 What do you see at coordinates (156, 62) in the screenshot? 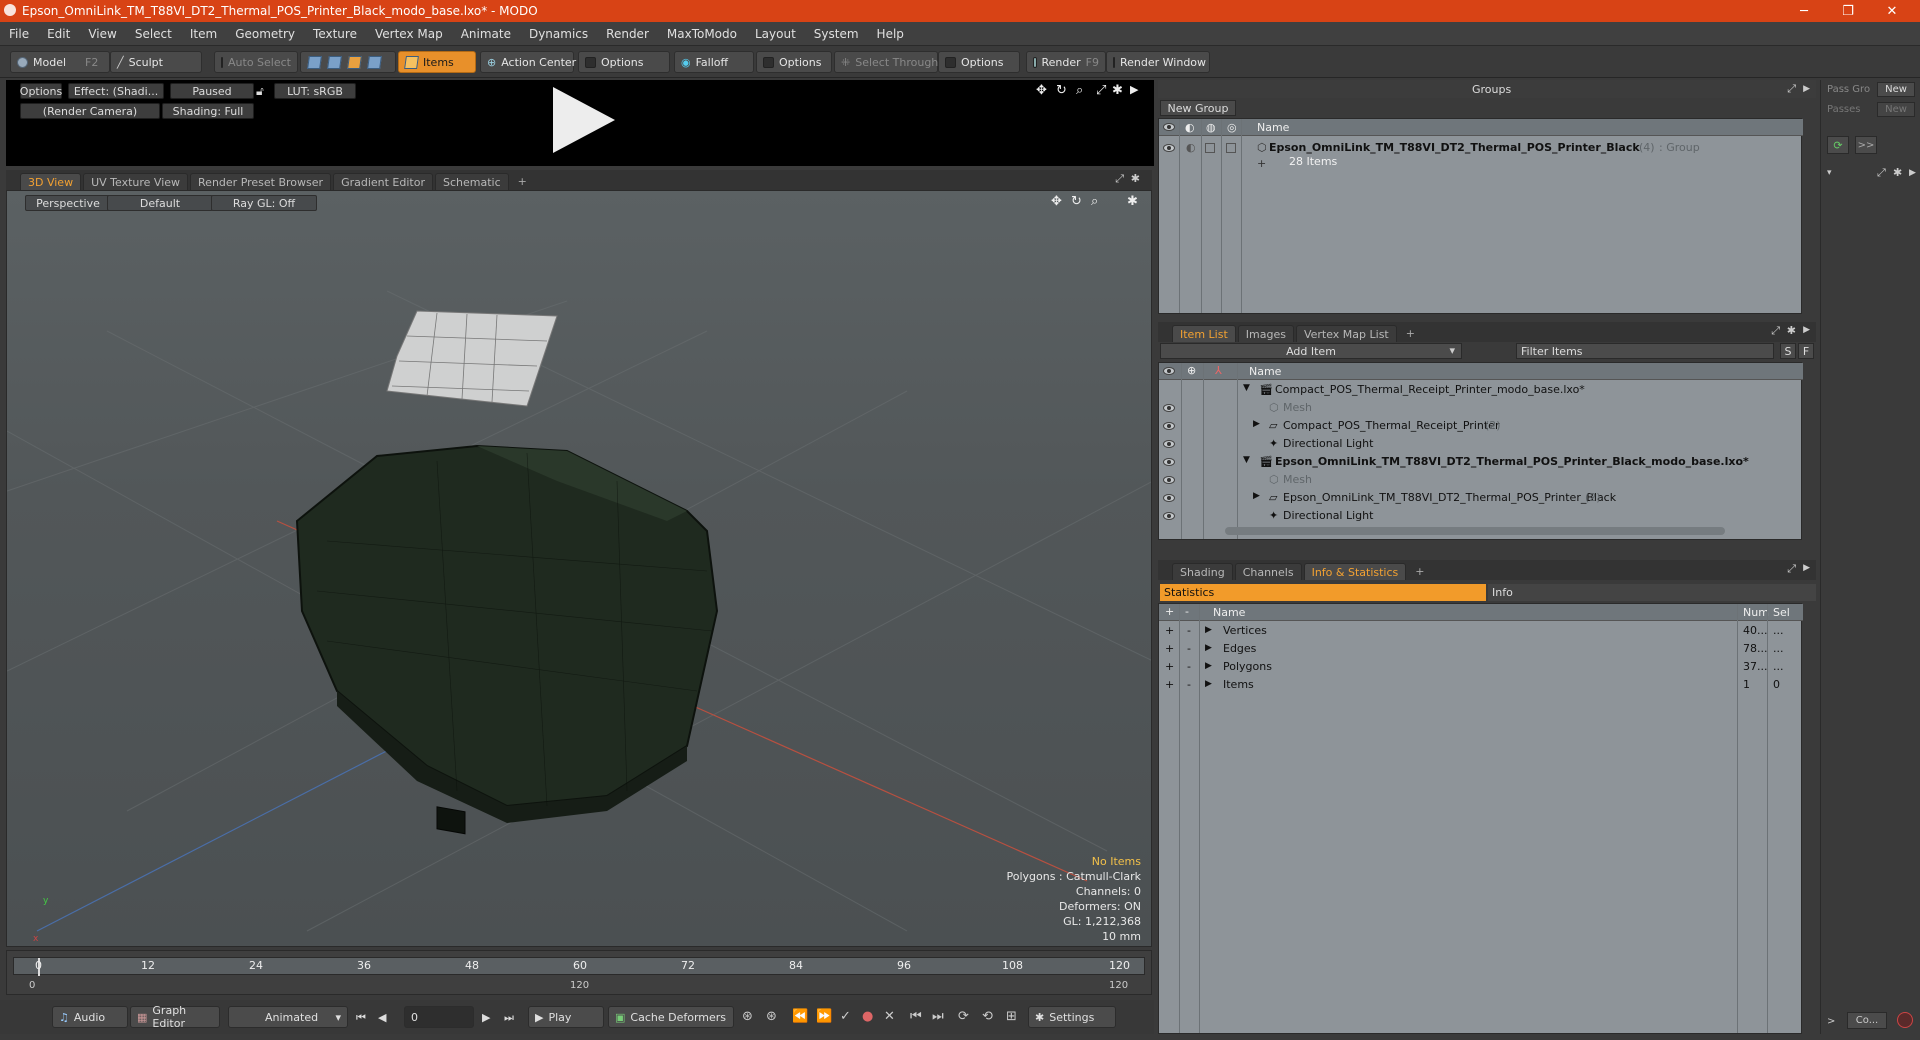
I see `sculpt-mode-button: ╱ Sculpt` at bounding box center [156, 62].